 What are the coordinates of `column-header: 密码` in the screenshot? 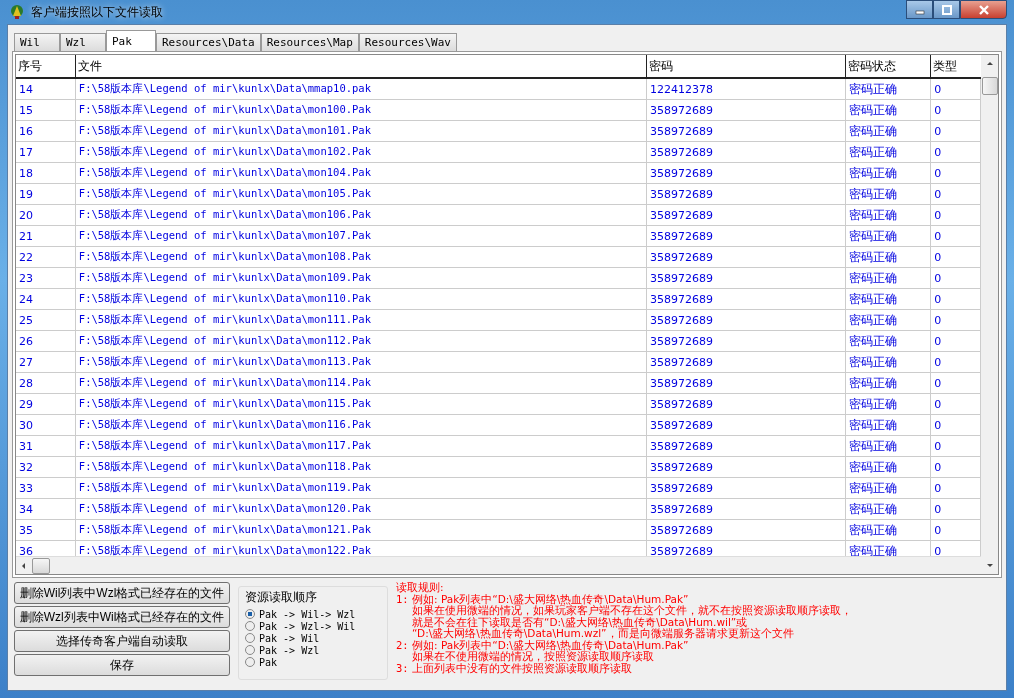 It's located at (747, 66).